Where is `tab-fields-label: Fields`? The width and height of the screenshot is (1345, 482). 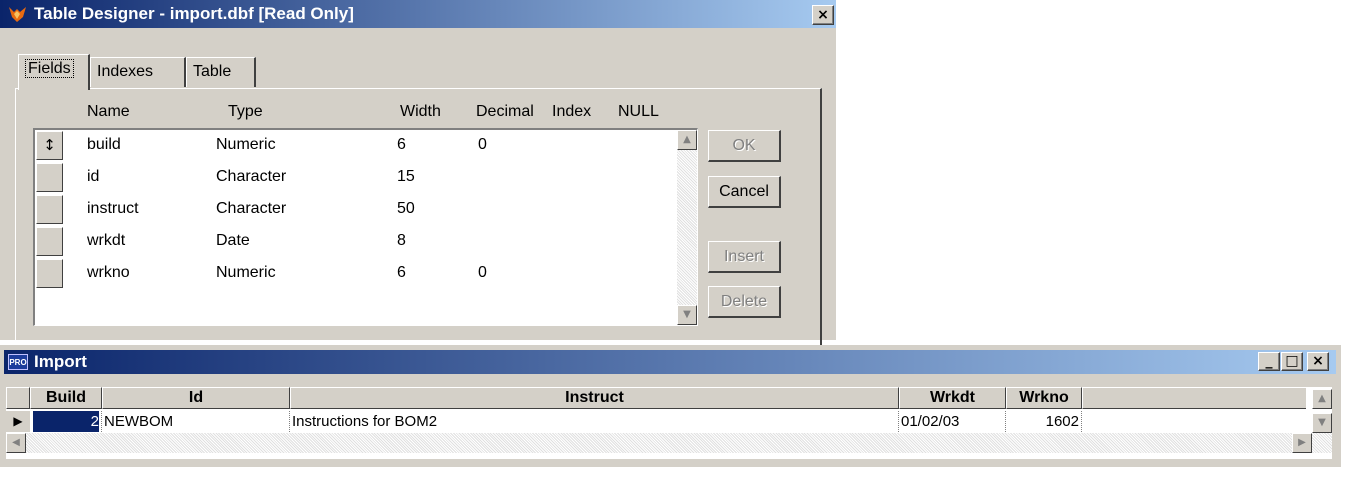 tab-fields-label: Fields is located at coordinates (49, 68).